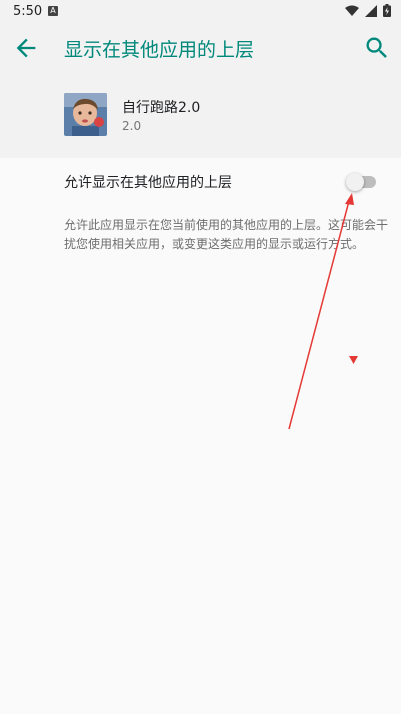 The height and width of the screenshot is (714, 401). I want to click on toolbar: 显示在其他应用的上层, so click(200, 48).